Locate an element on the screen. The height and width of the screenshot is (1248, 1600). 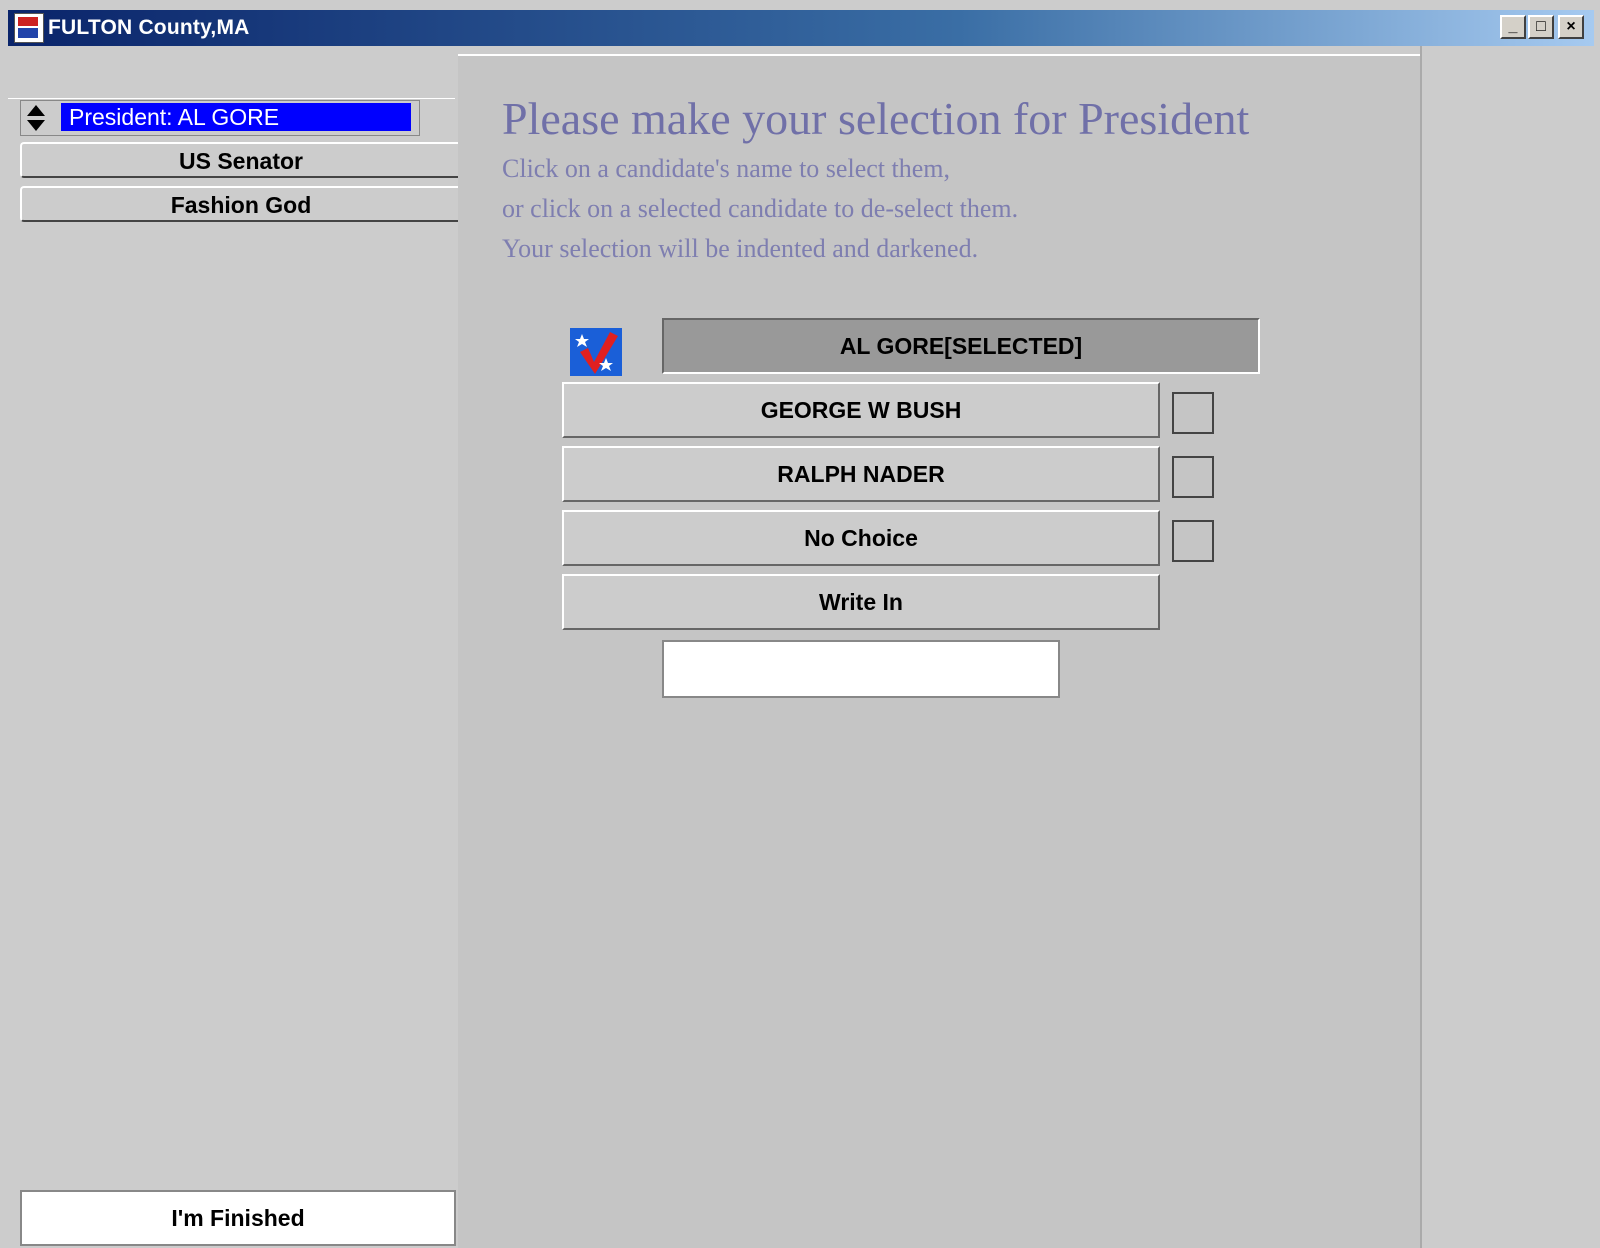
race-item-fashion-god: Fashion God is located at coordinates (240, 204).